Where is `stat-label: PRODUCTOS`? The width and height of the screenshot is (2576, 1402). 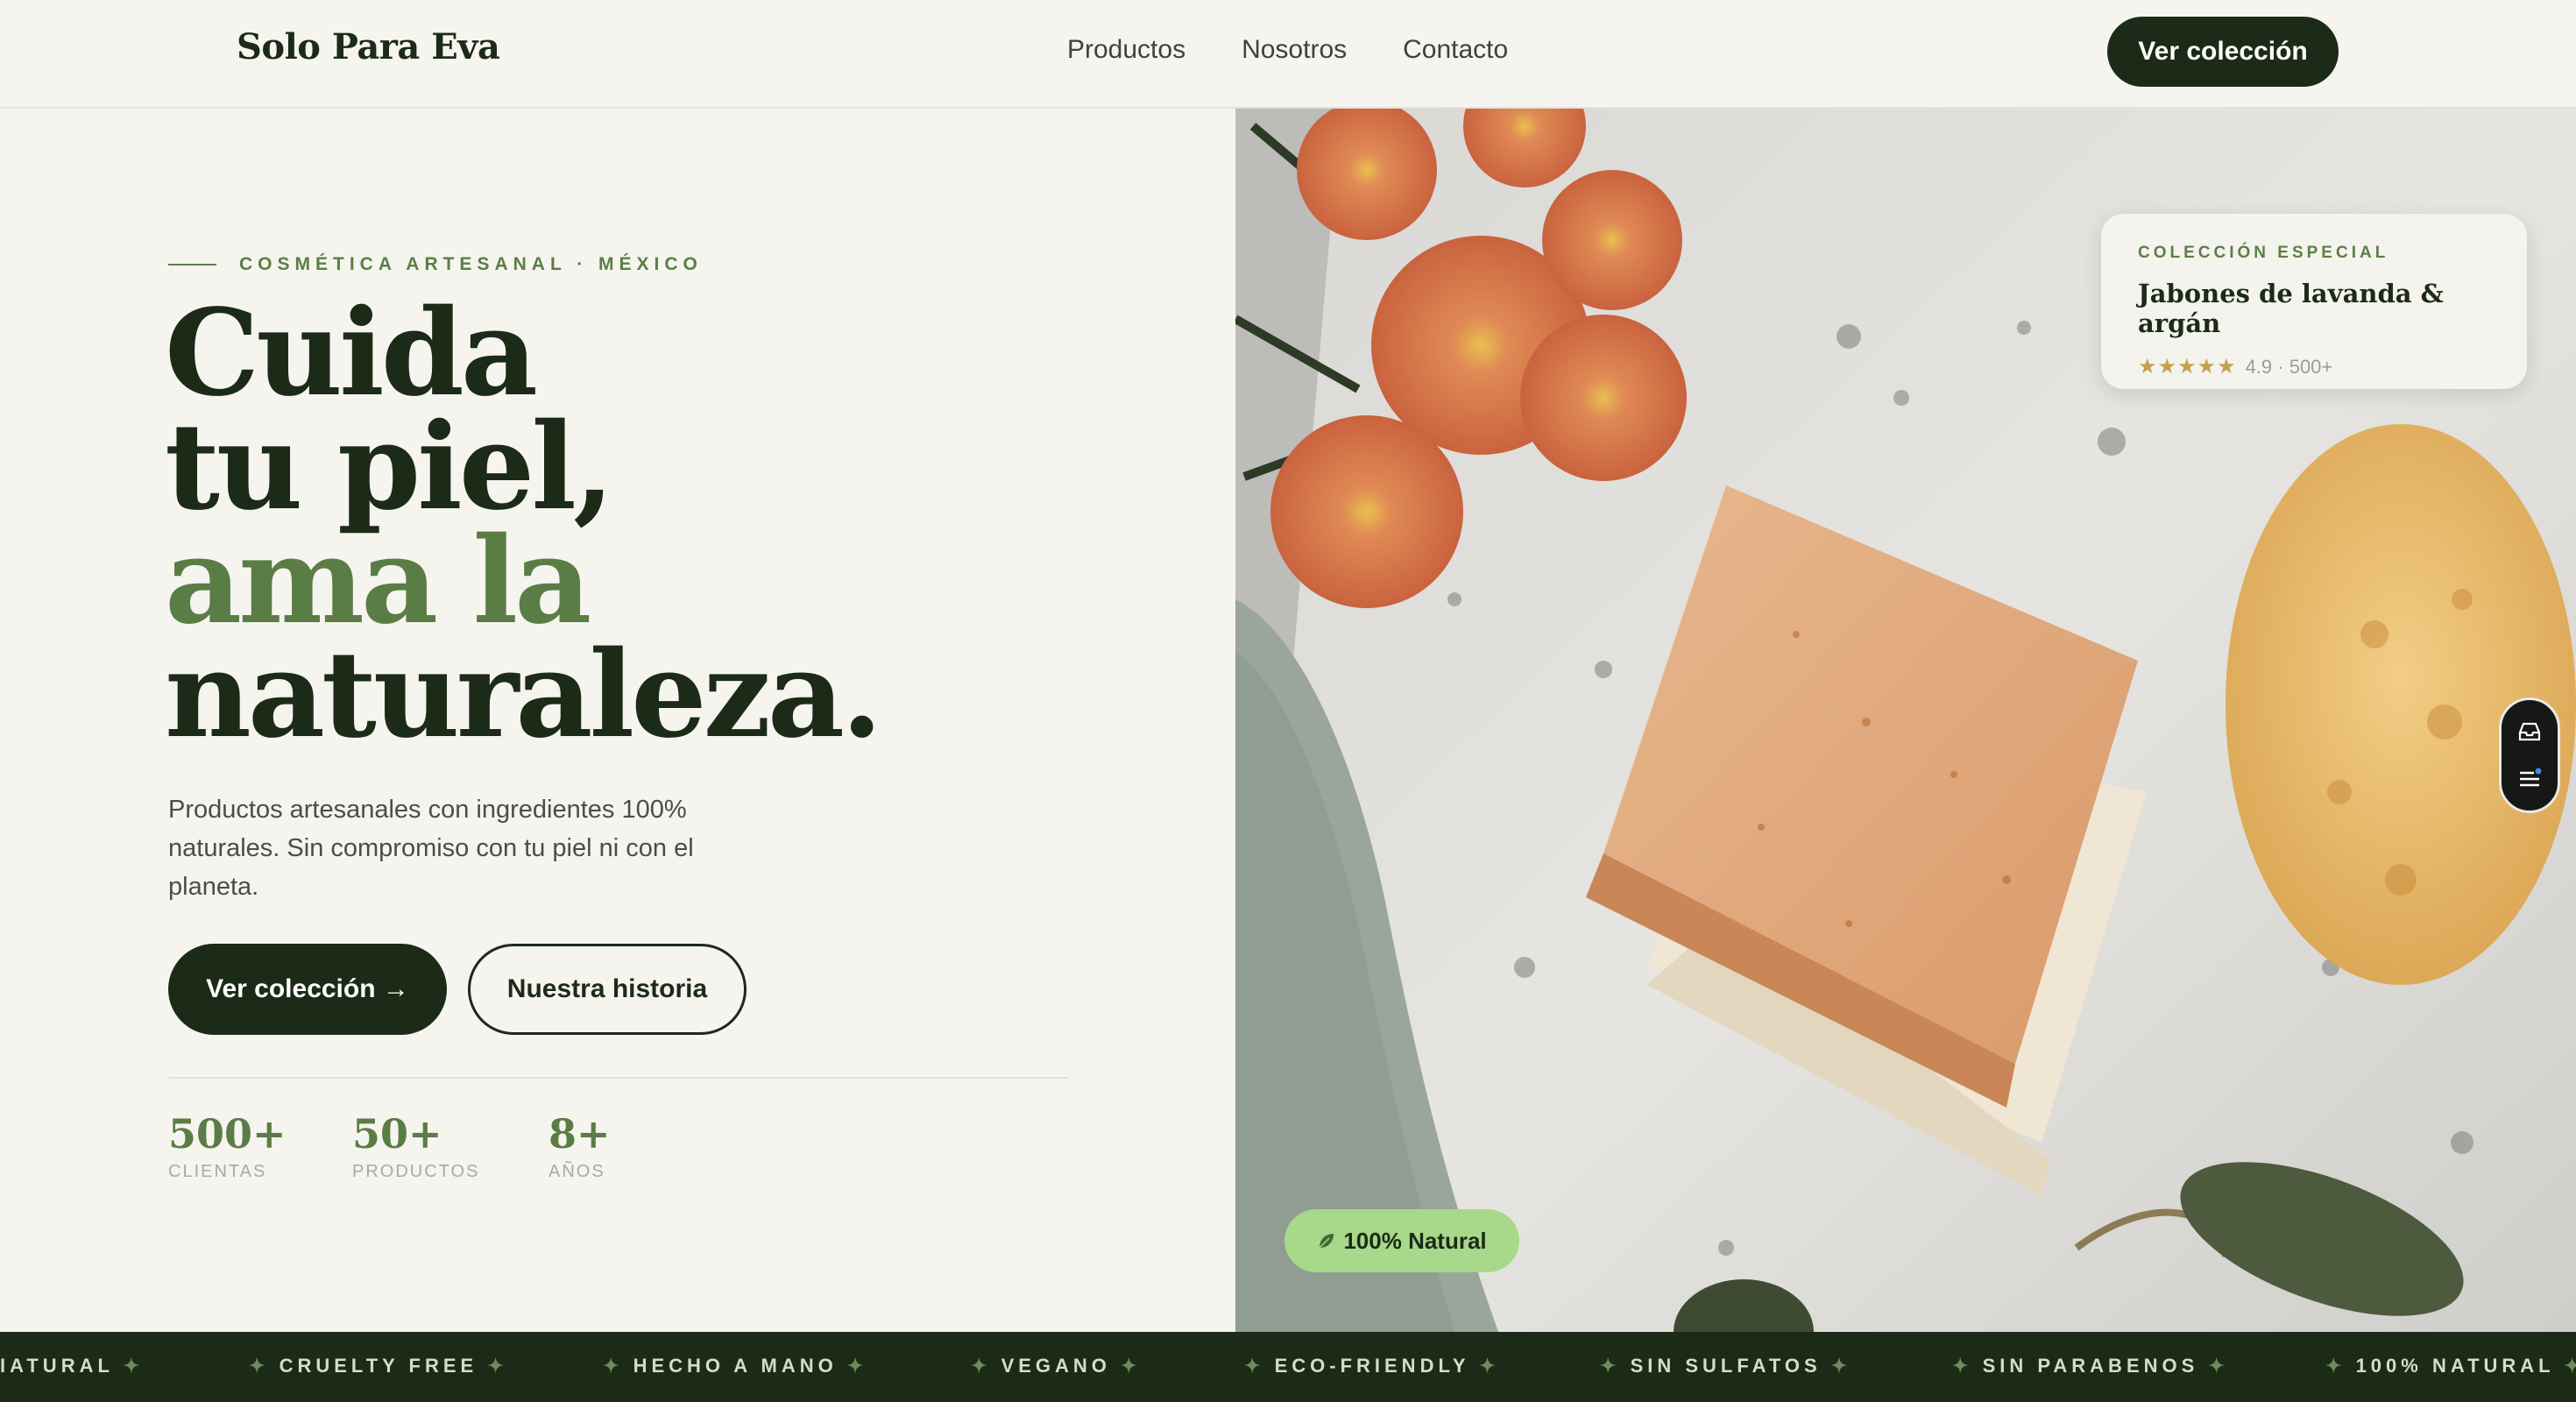 stat-label: PRODUCTOS is located at coordinates (416, 1171).